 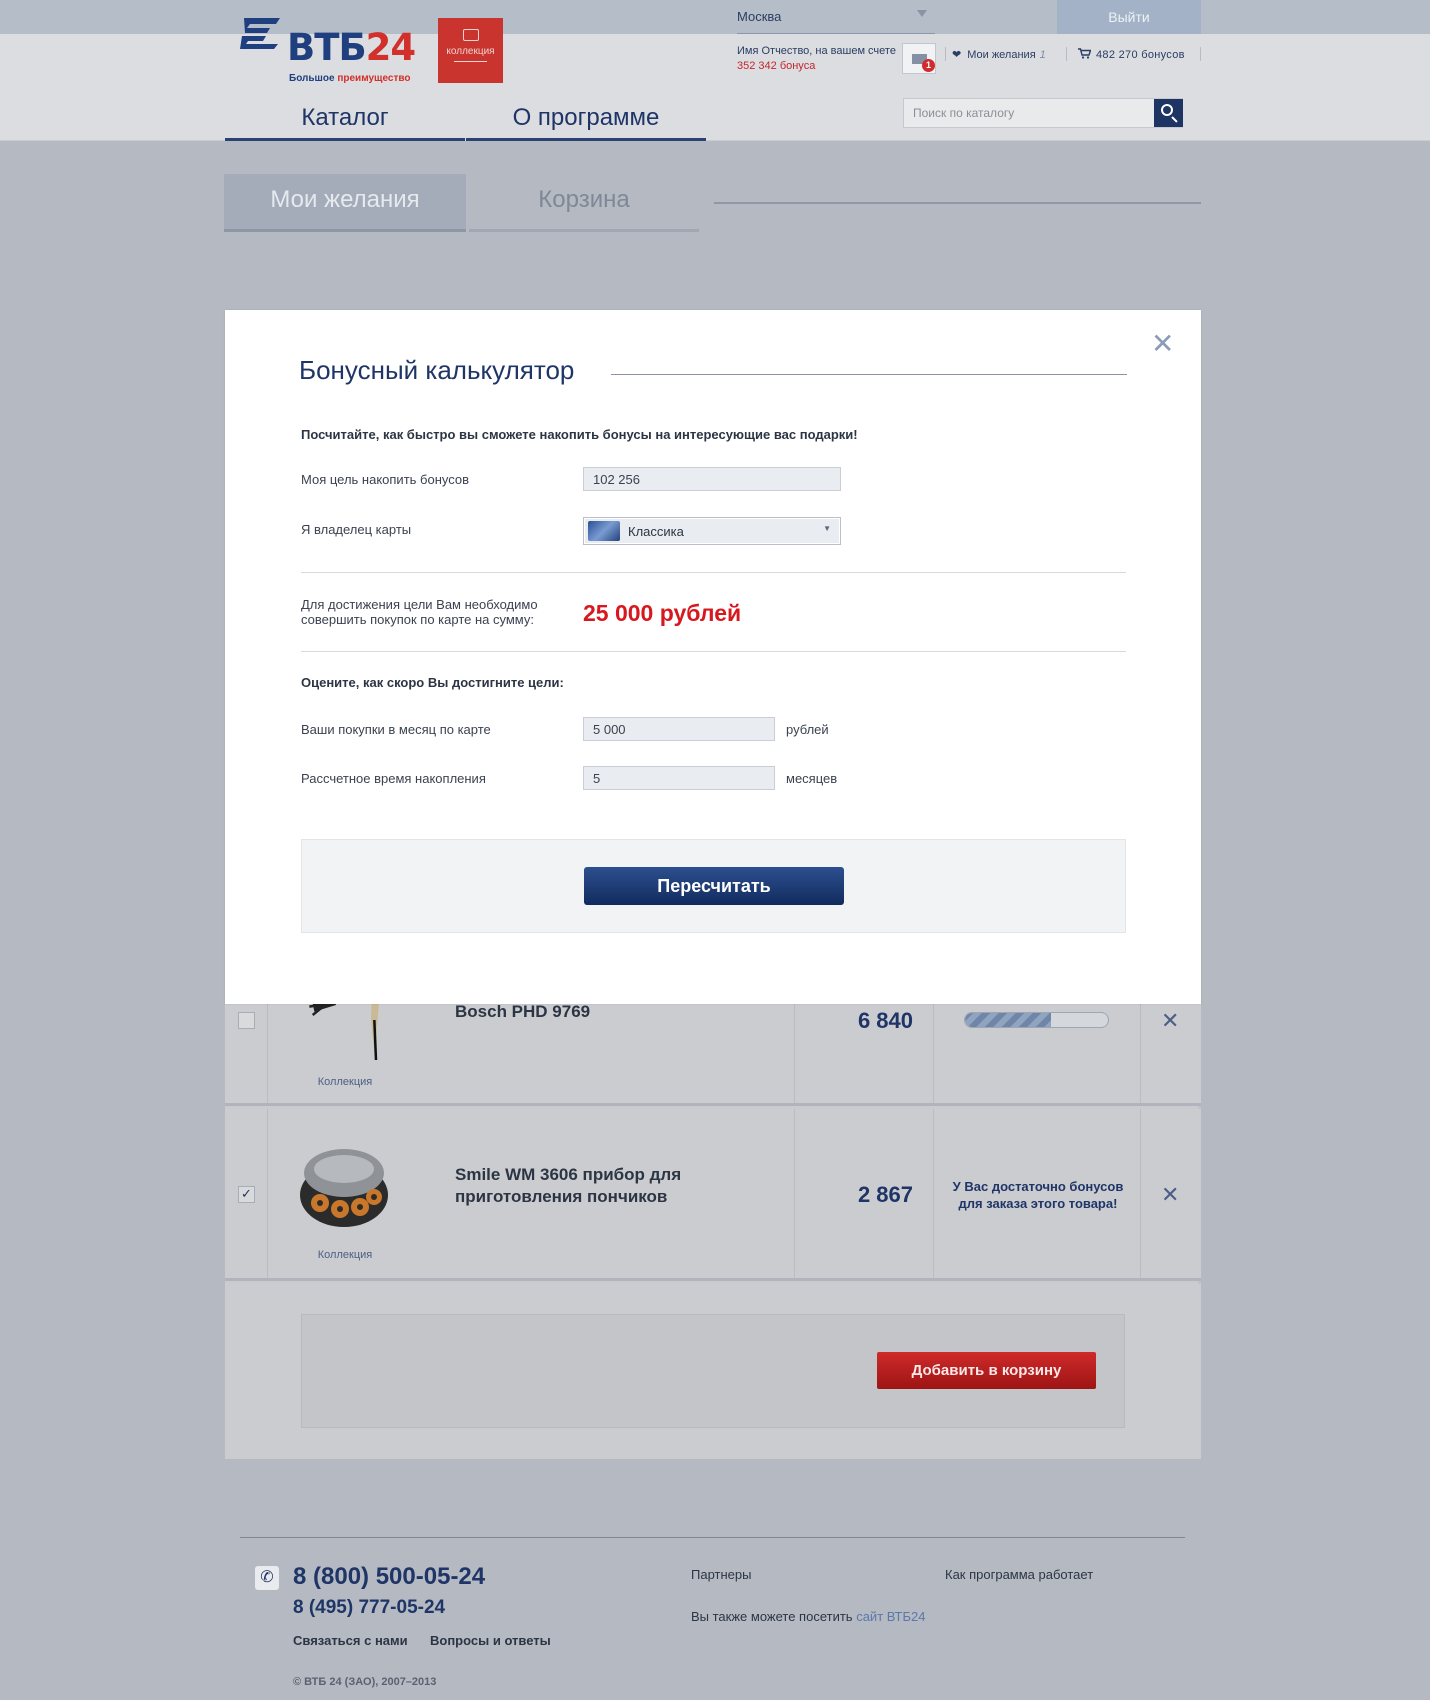 I want to click on visit-text: Вы также можете посетить сайт ВТБ24, so click(x=808, y=1616).